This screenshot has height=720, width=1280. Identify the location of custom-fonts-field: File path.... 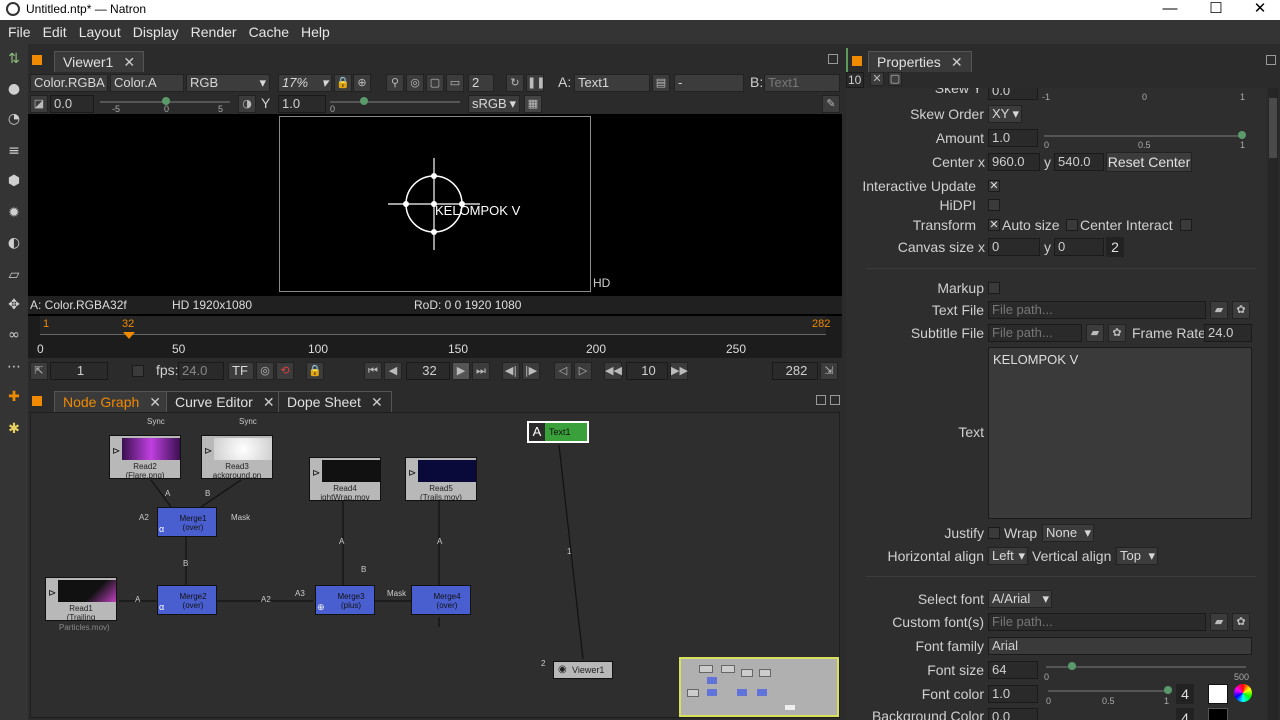
(1097, 622).